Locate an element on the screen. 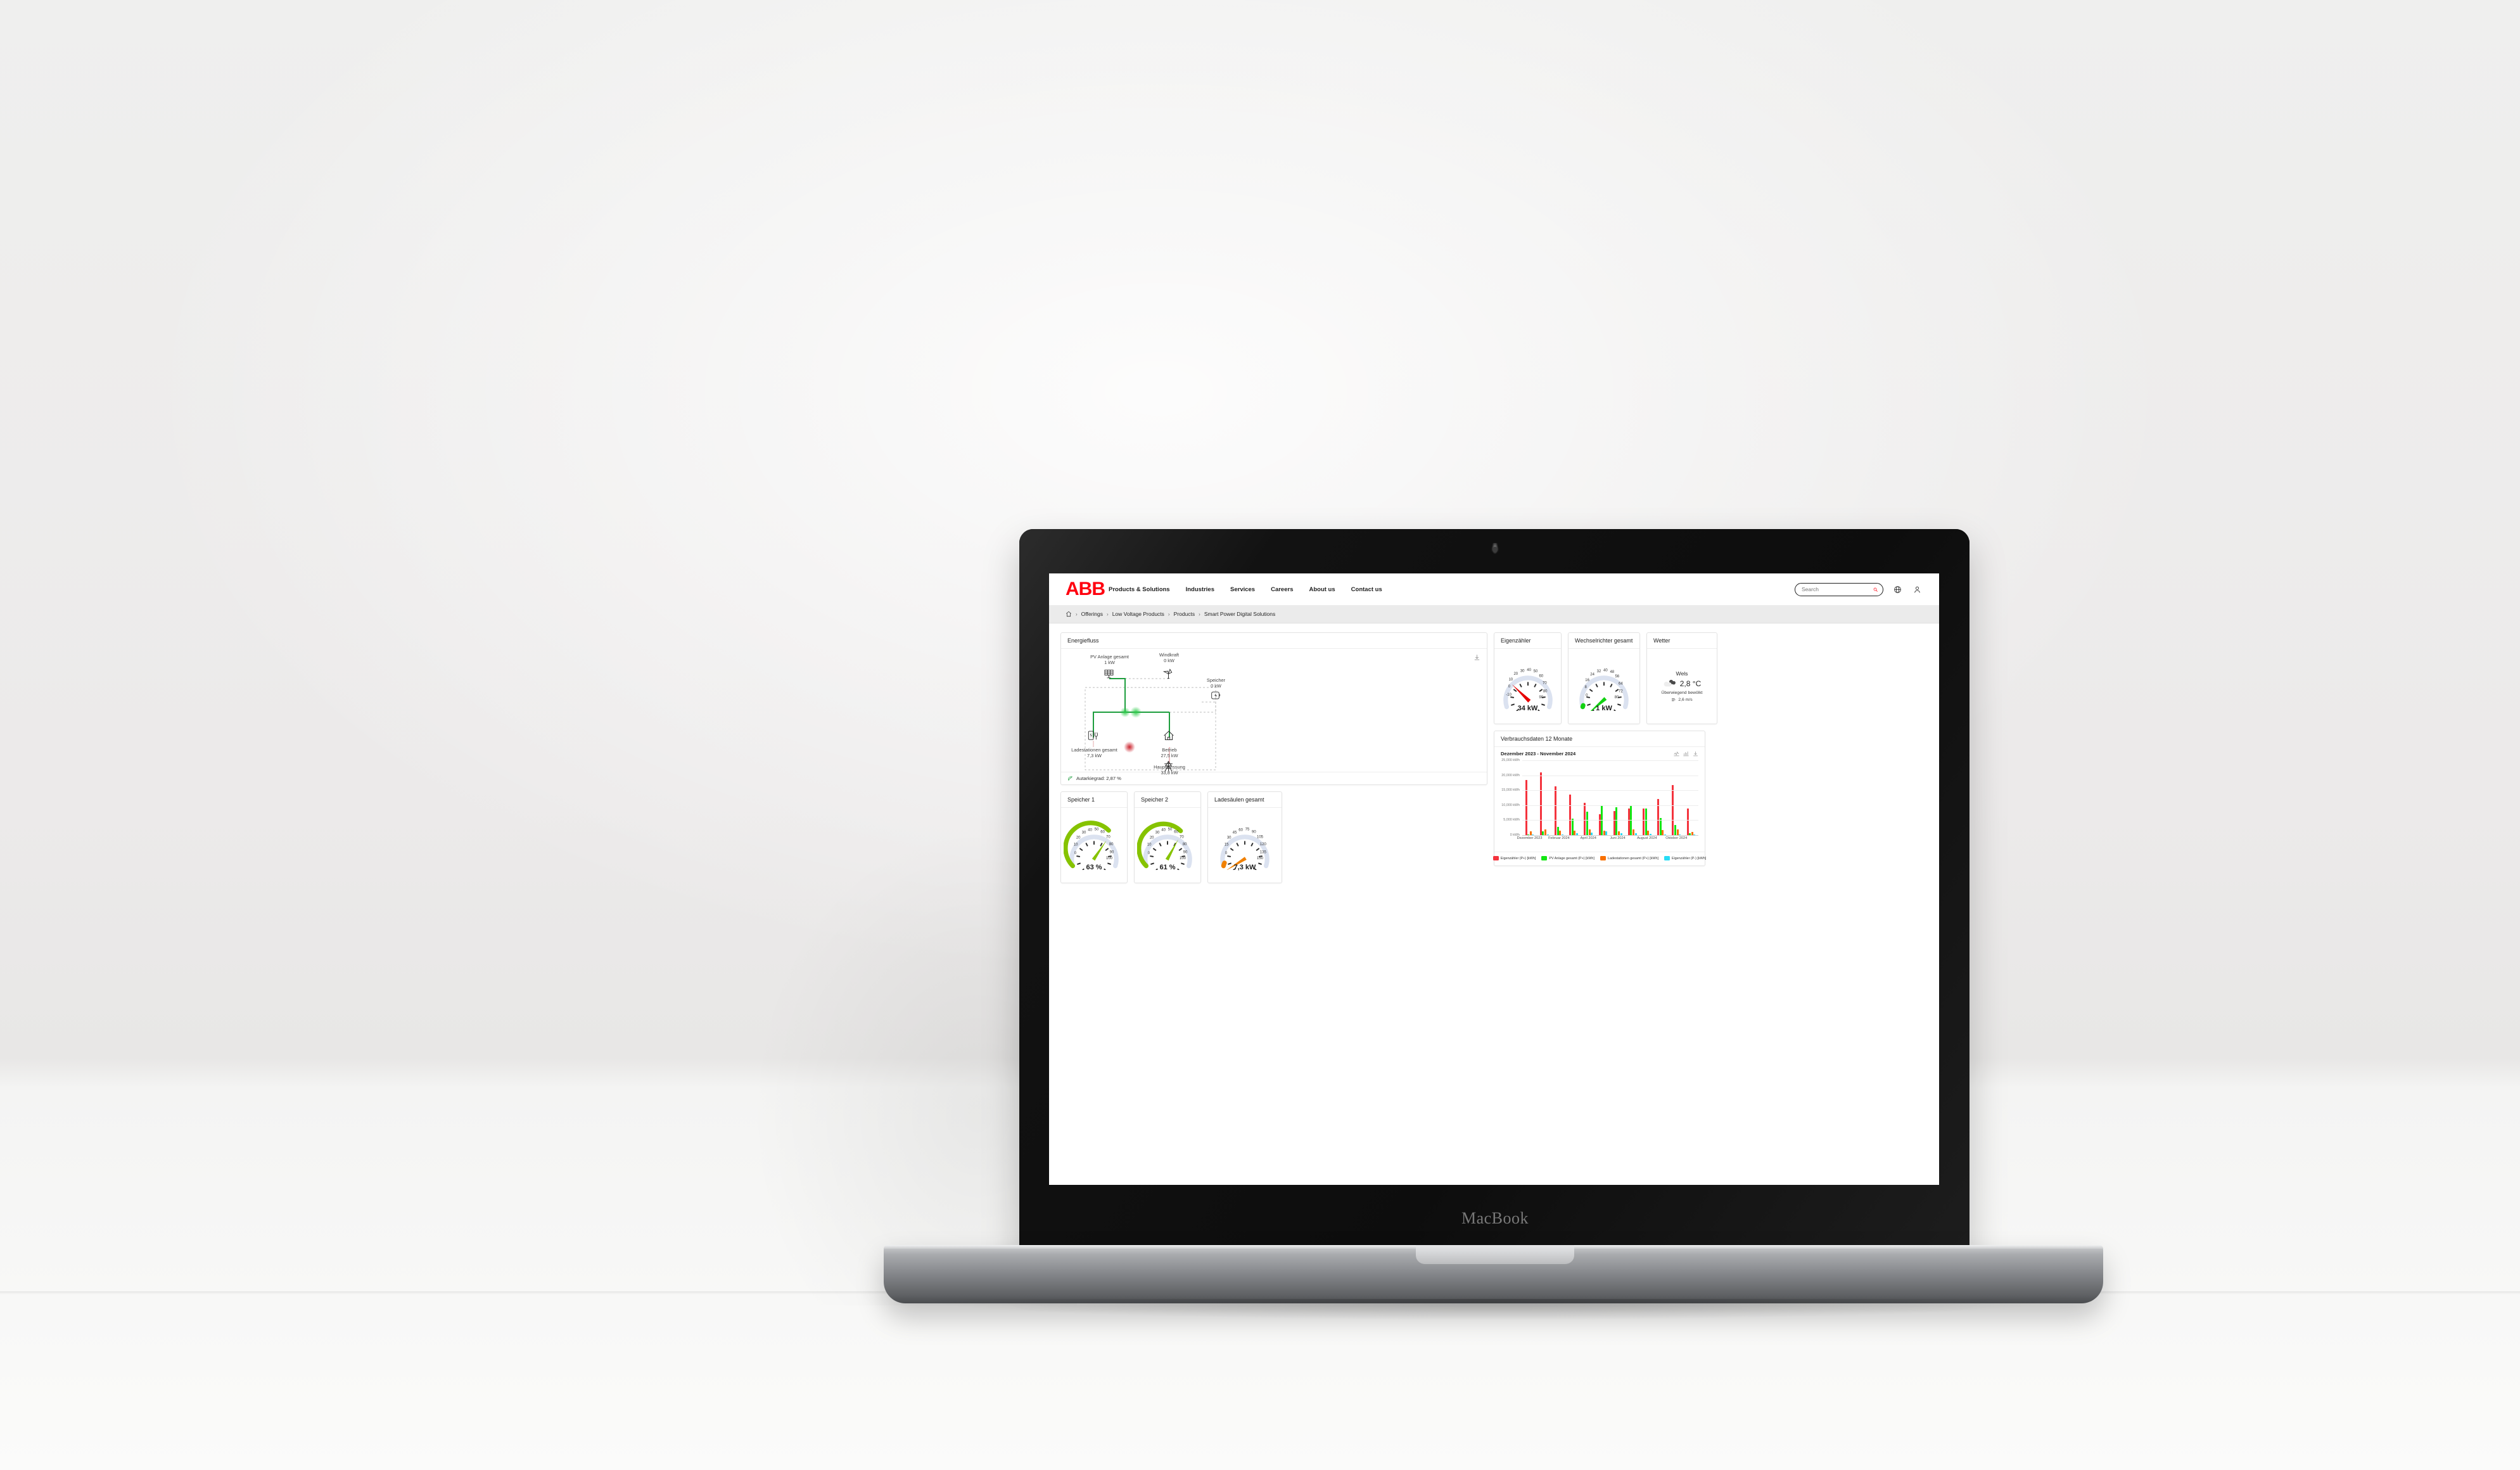  nav-item-services: Services is located at coordinates (1242, 589).